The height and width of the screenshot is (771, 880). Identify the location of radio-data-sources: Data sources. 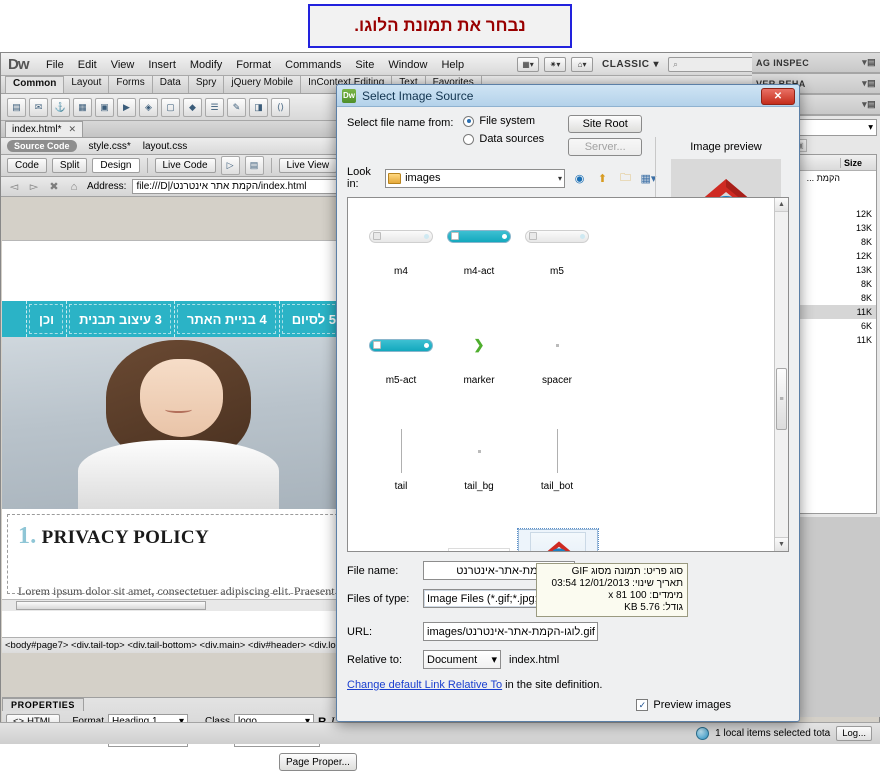
(503, 139).